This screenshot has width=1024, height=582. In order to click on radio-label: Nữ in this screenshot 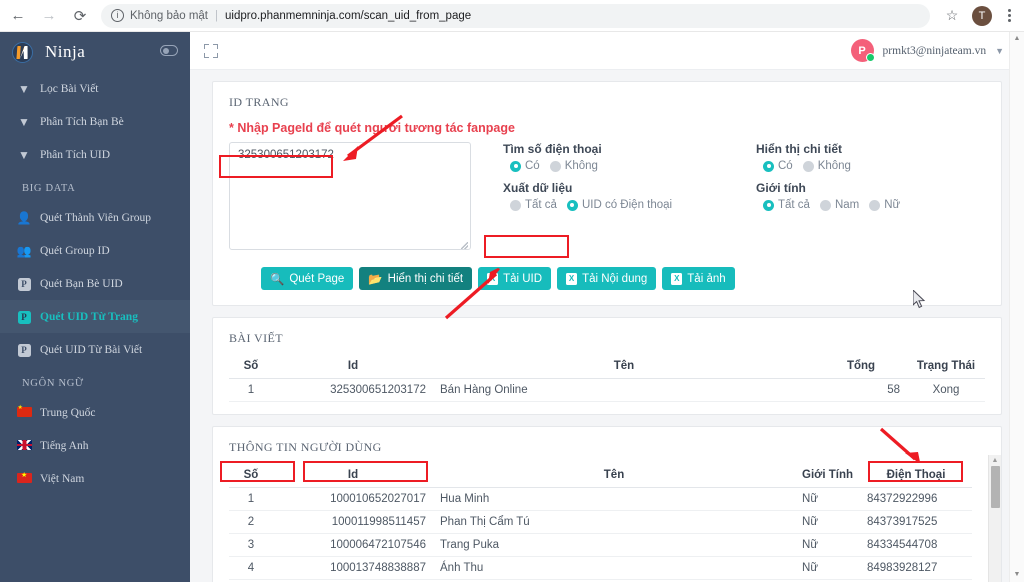, I will do `click(892, 205)`.